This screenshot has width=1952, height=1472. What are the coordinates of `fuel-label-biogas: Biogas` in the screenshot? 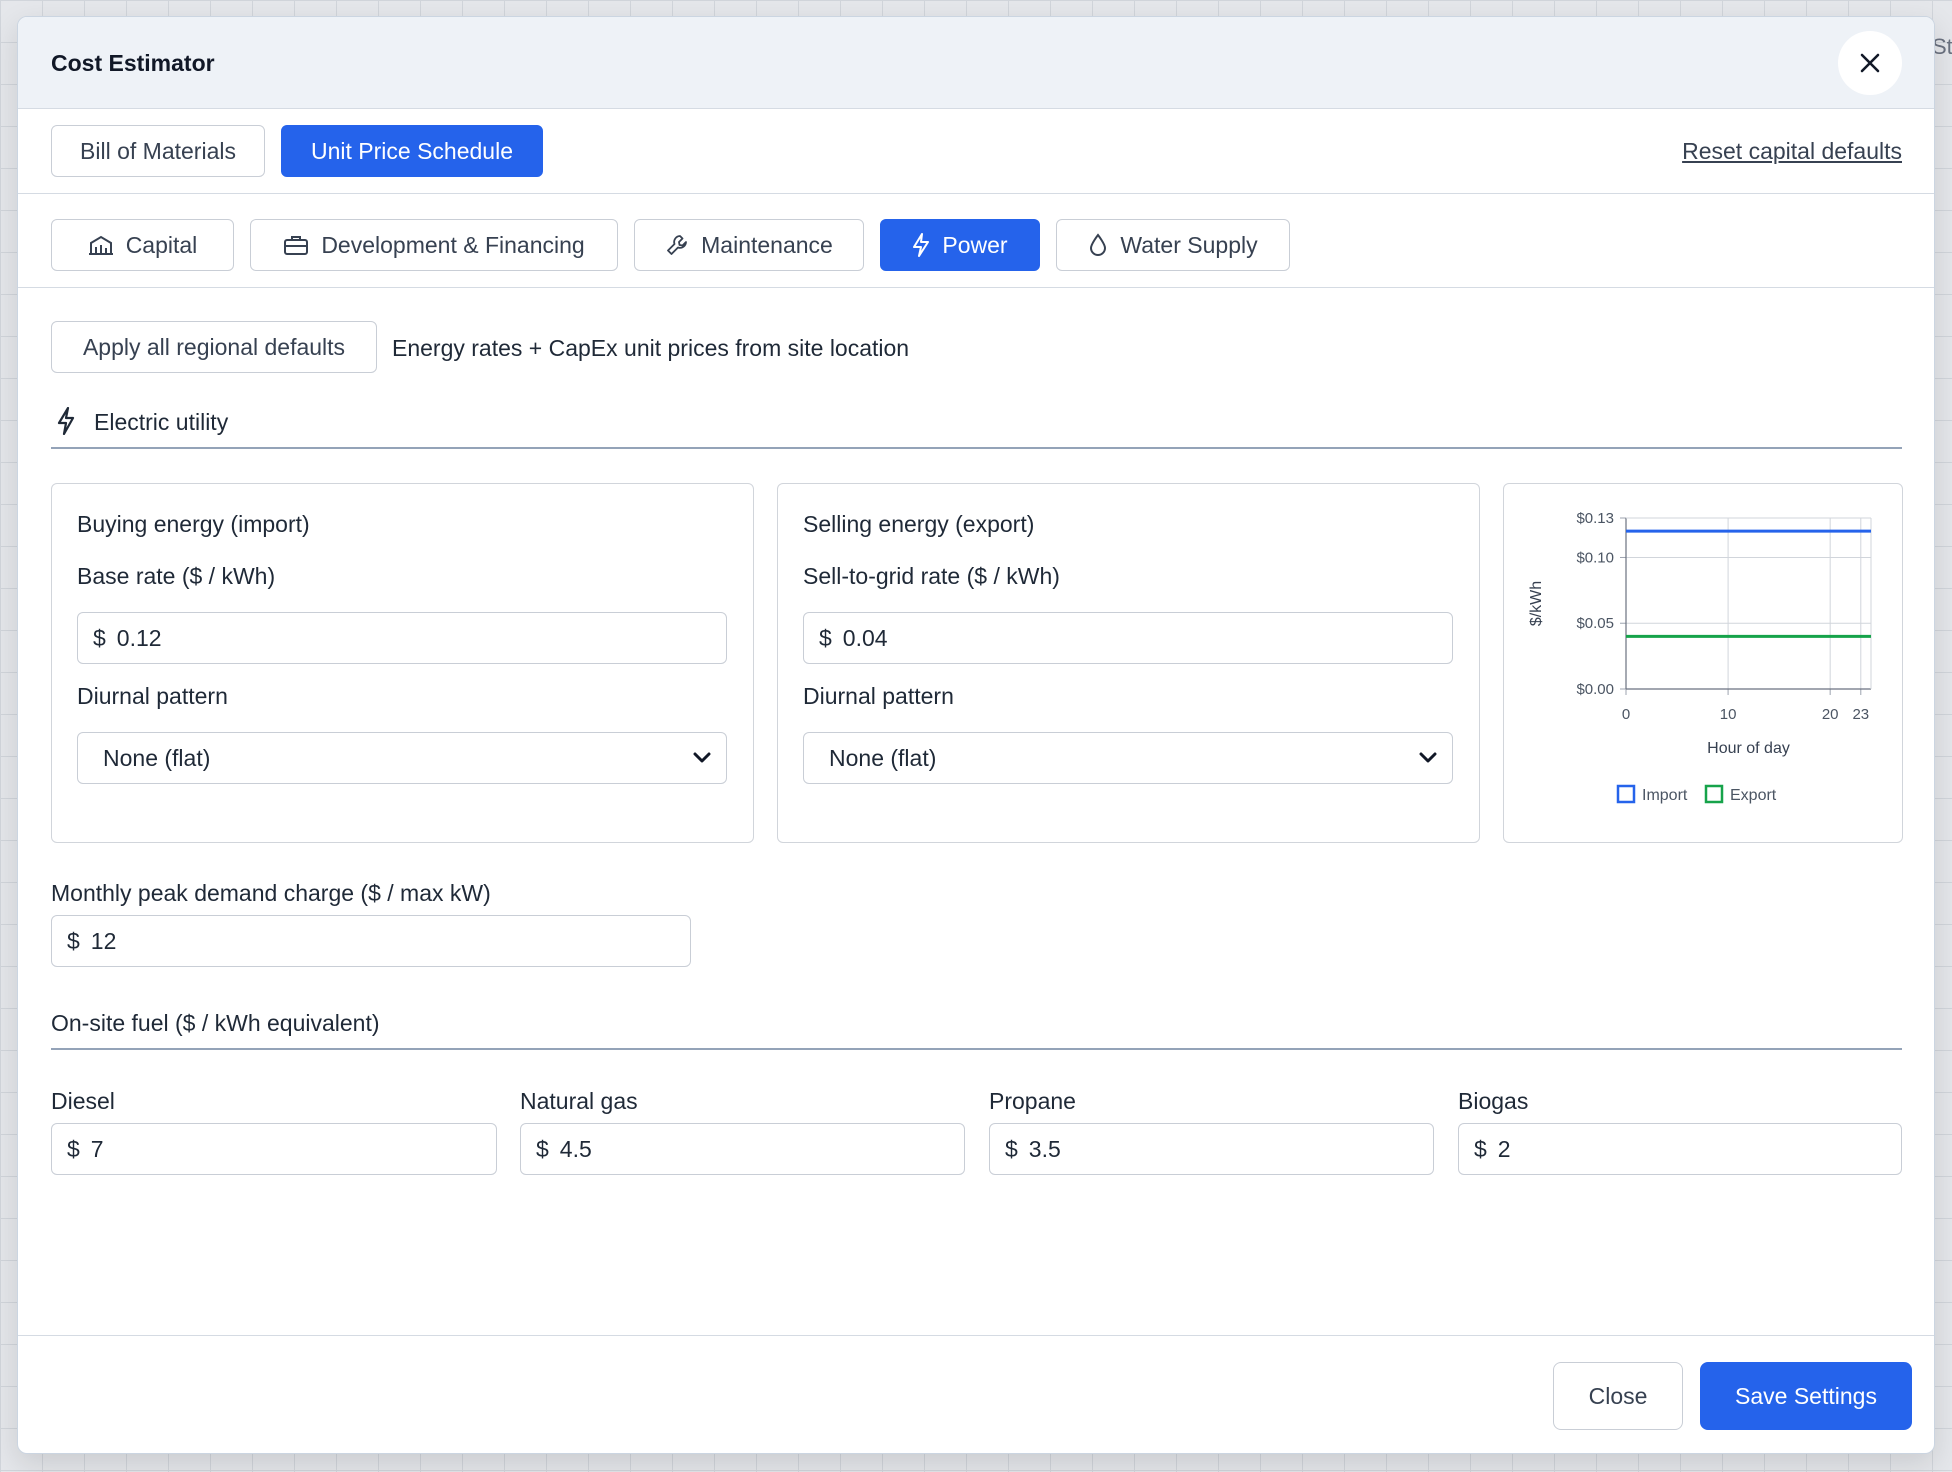 It's located at (1493, 1101).